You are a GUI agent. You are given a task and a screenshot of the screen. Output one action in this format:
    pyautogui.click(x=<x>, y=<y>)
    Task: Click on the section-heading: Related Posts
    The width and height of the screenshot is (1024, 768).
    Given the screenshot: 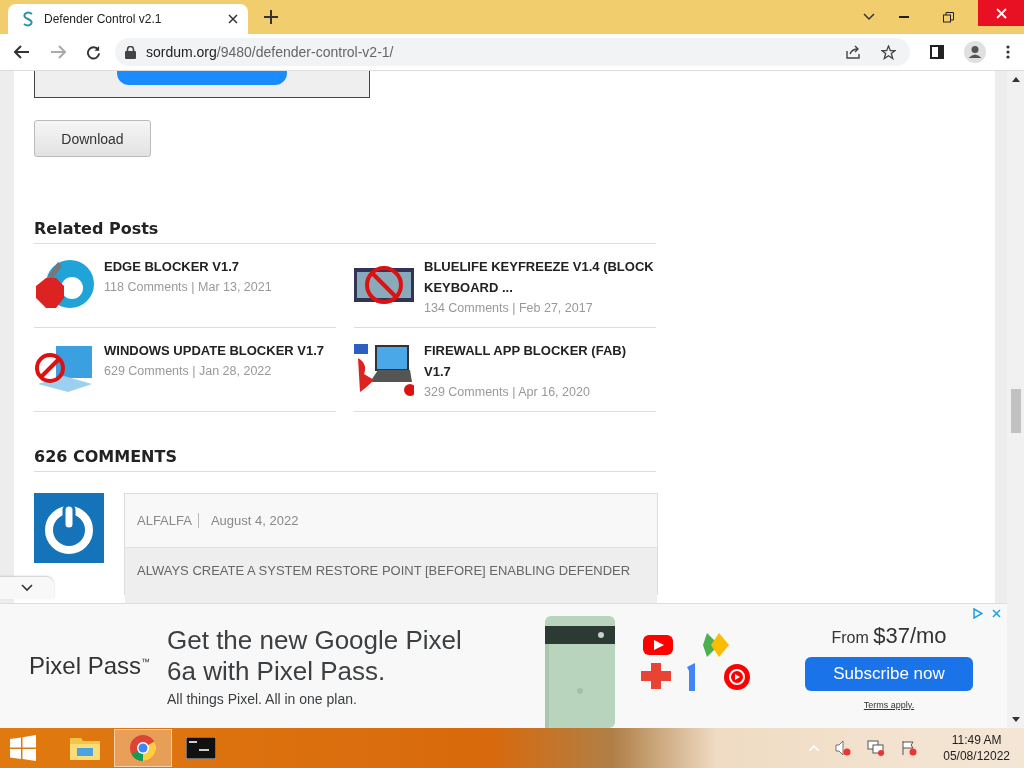 What is the action you would take?
    pyautogui.click(x=97, y=229)
    